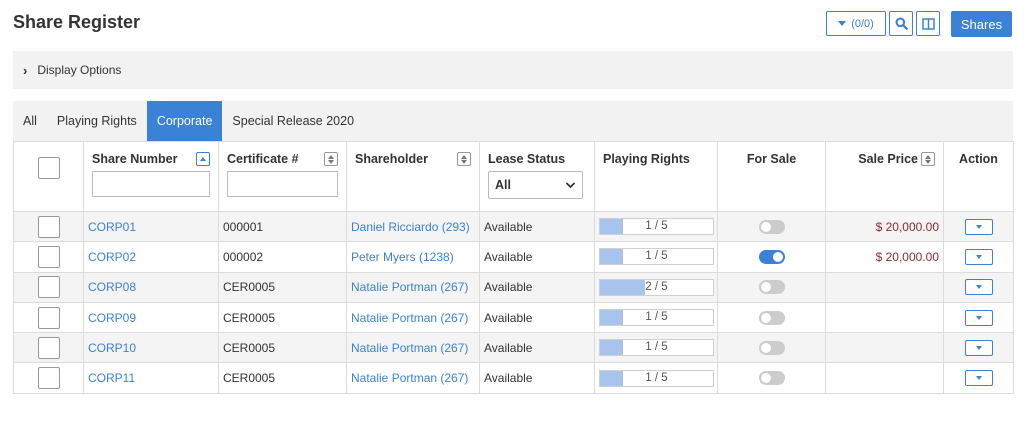 This screenshot has width=1024, height=440. What do you see at coordinates (30, 121) in the screenshot?
I see `tab-all: All` at bounding box center [30, 121].